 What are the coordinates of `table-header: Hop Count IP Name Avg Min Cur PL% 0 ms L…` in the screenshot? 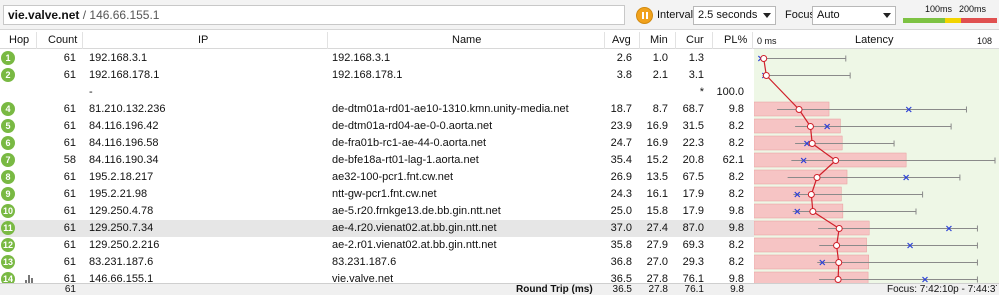 It's located at (499, 40).